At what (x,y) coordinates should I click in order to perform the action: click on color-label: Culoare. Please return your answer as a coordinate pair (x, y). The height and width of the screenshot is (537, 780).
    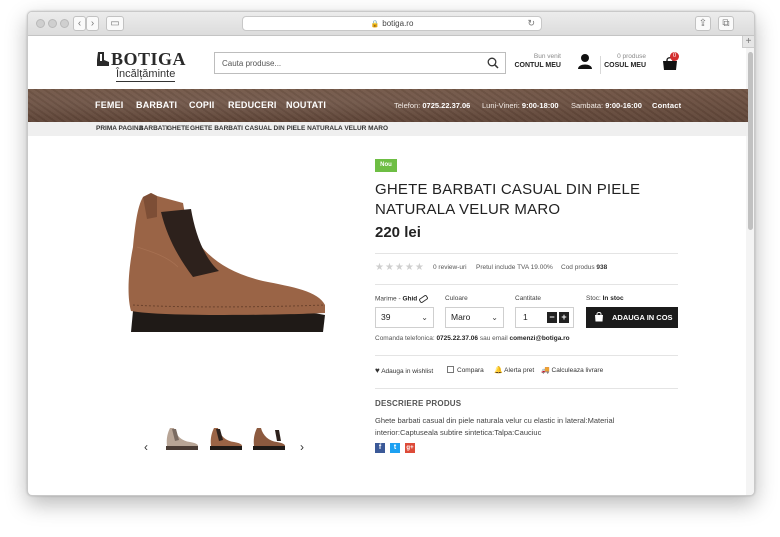
    Looking at the image, I should click on (456, 298).